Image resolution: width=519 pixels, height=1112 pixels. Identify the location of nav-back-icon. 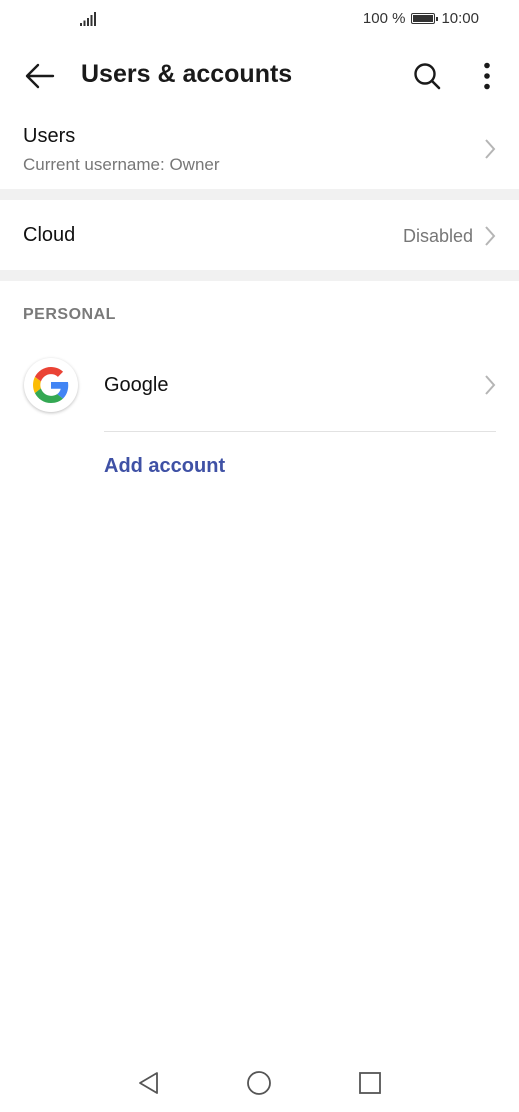
(149, 1083).